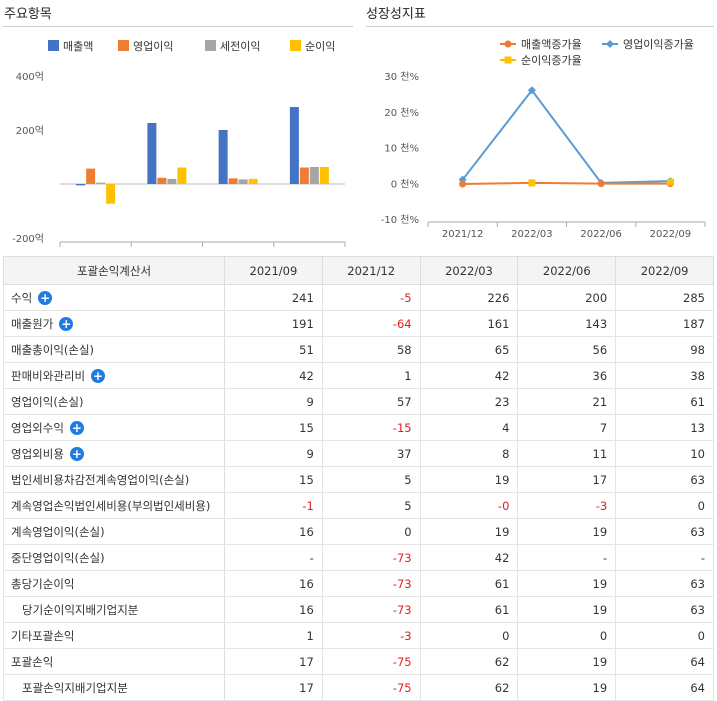 This screenshot has width=717, height=701. I want to click on row-label-cell: 매출총이익(손실), so click(114, 349).